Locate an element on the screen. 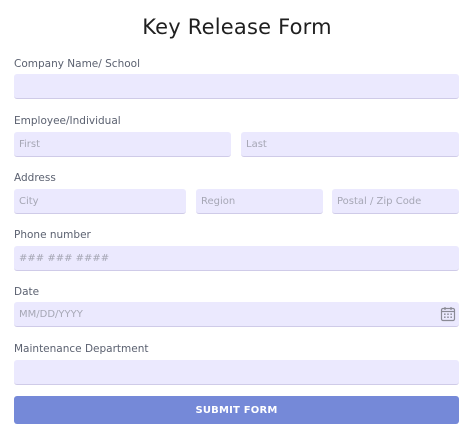 The image size is (474, 439). company-label: Company Name/ School is located at coordinates (77, 64).